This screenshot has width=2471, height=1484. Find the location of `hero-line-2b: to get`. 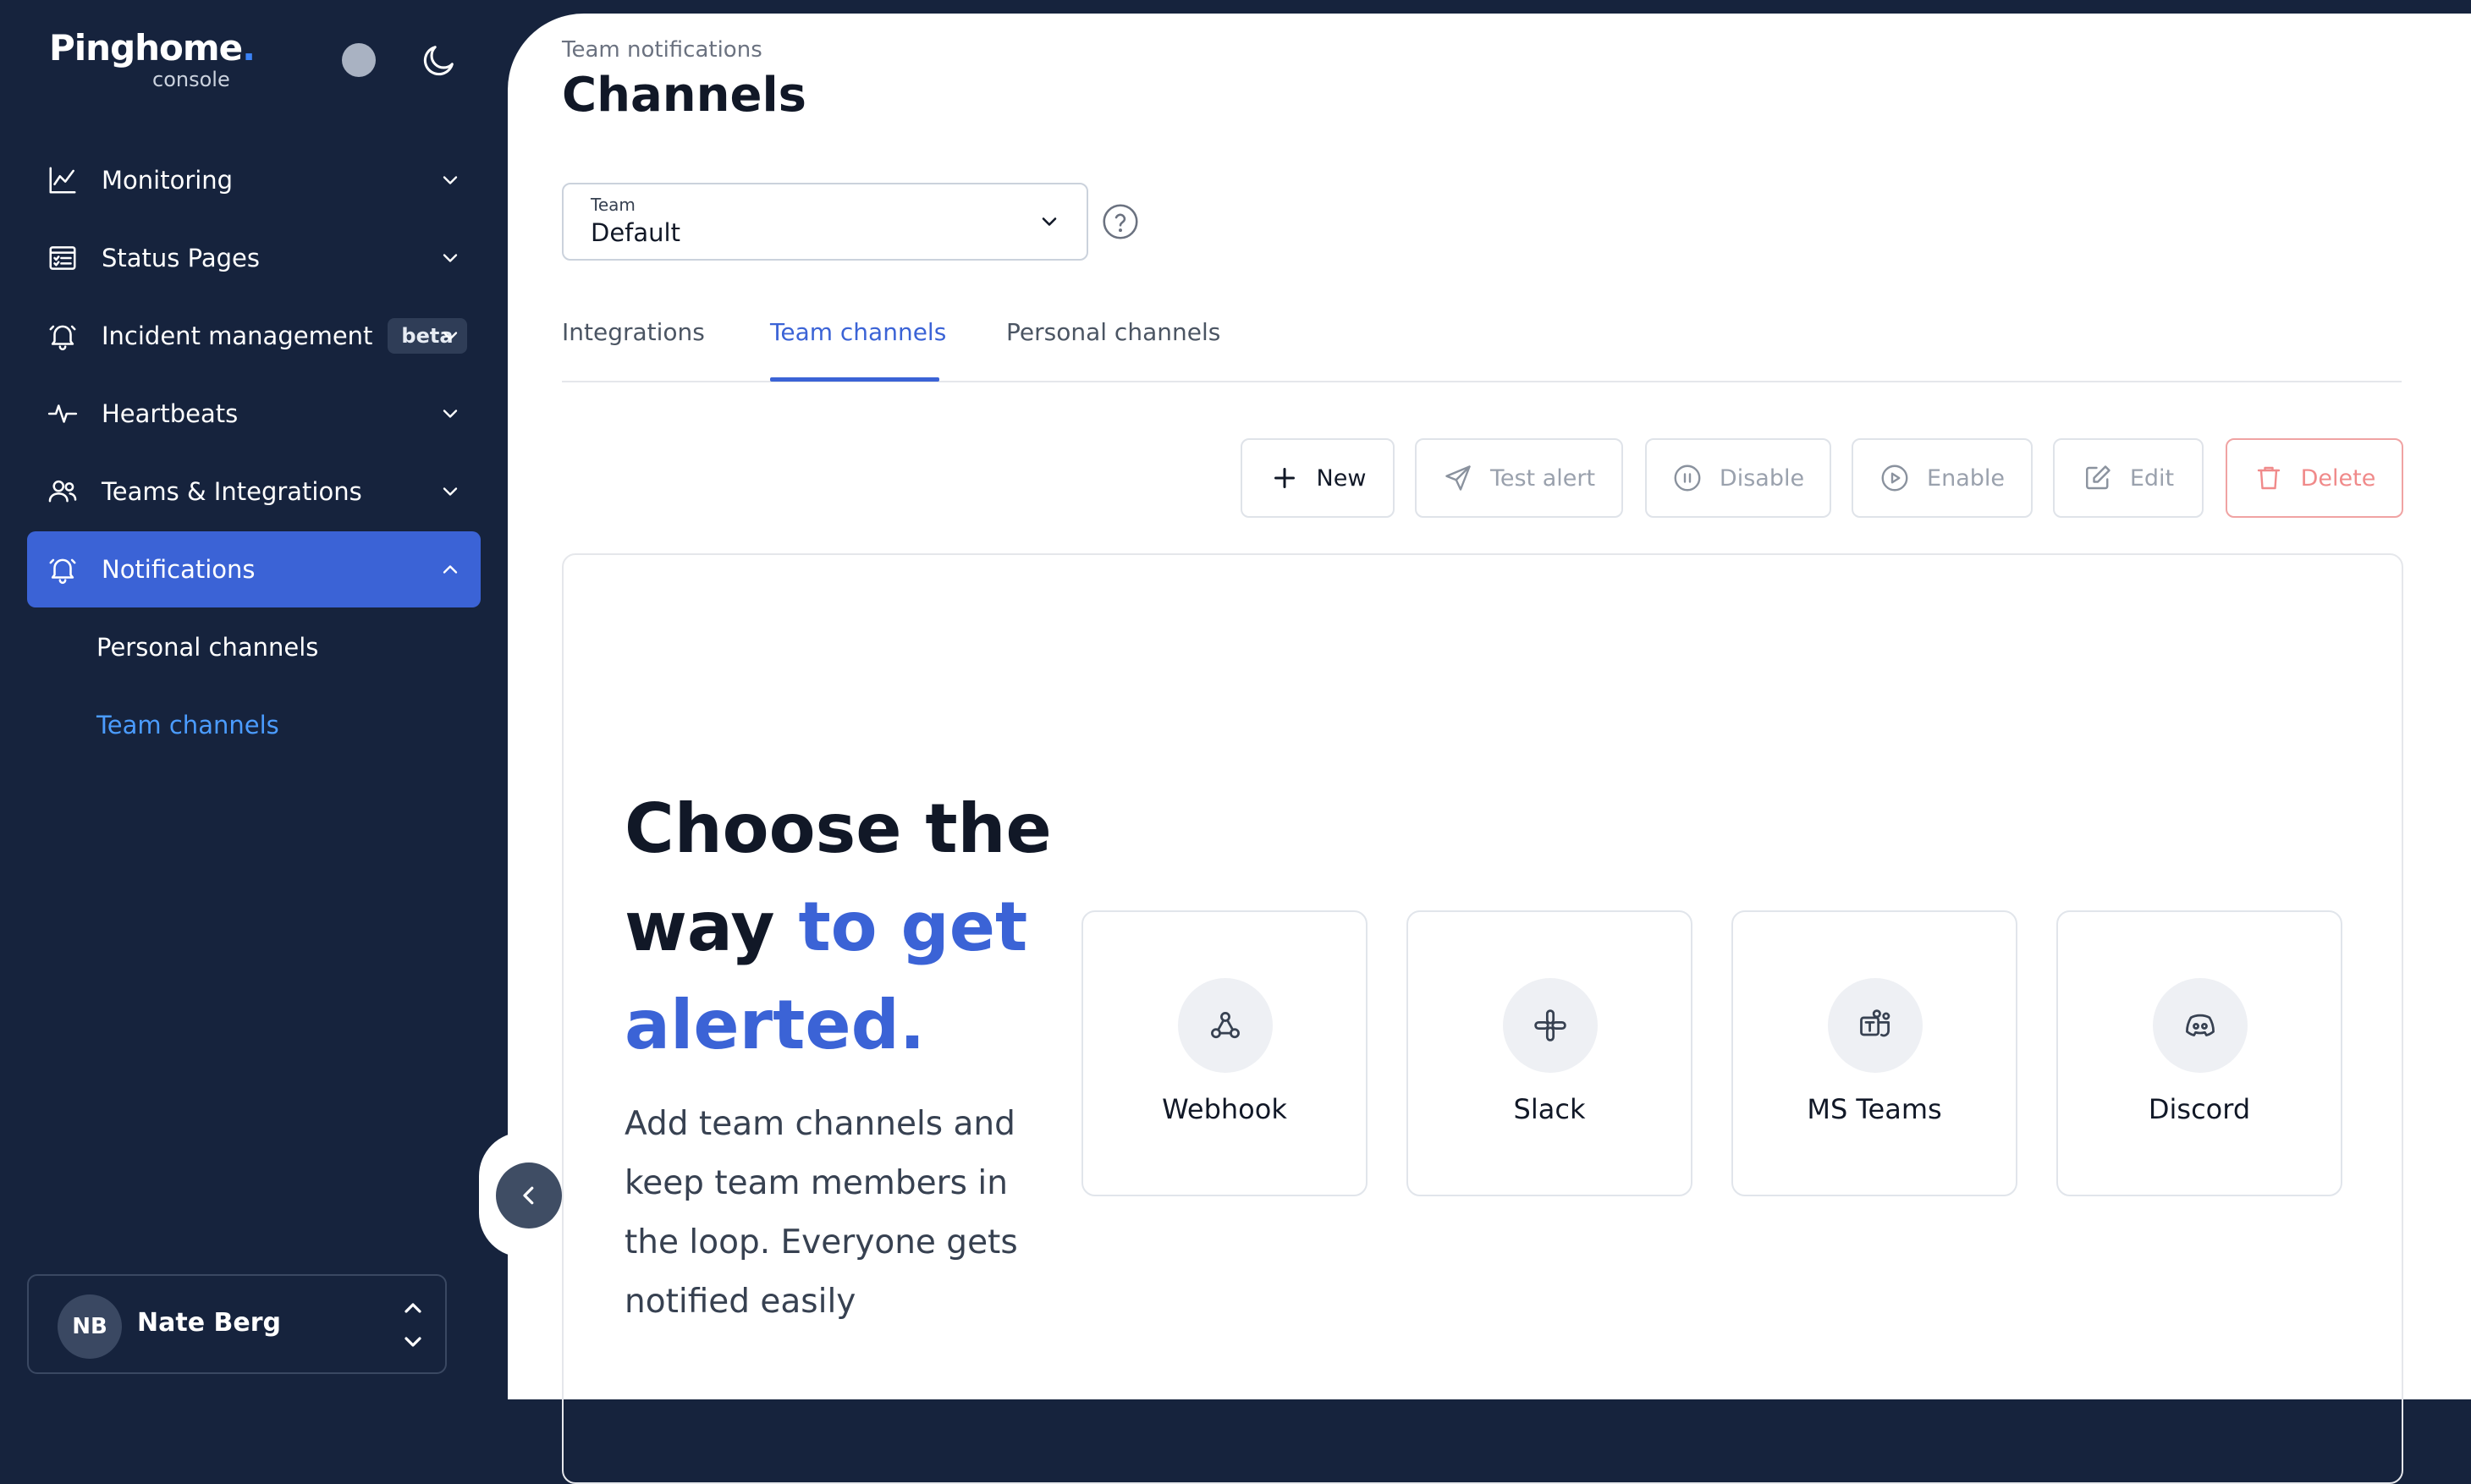

hero-line-2b: to get is located at coordinates (913, 927).